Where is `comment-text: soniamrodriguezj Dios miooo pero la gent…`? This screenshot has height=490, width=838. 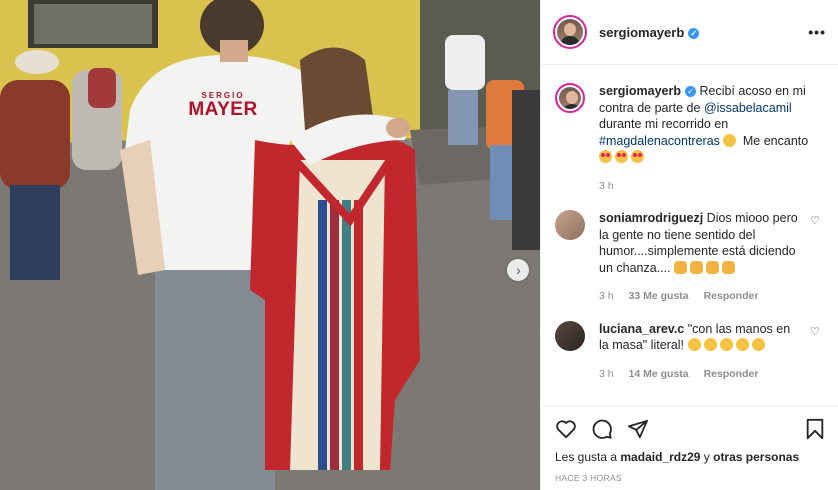 comment-text: soniamrodriguezj Dios miooo pero la gent… is located at coordinates (700, 243).